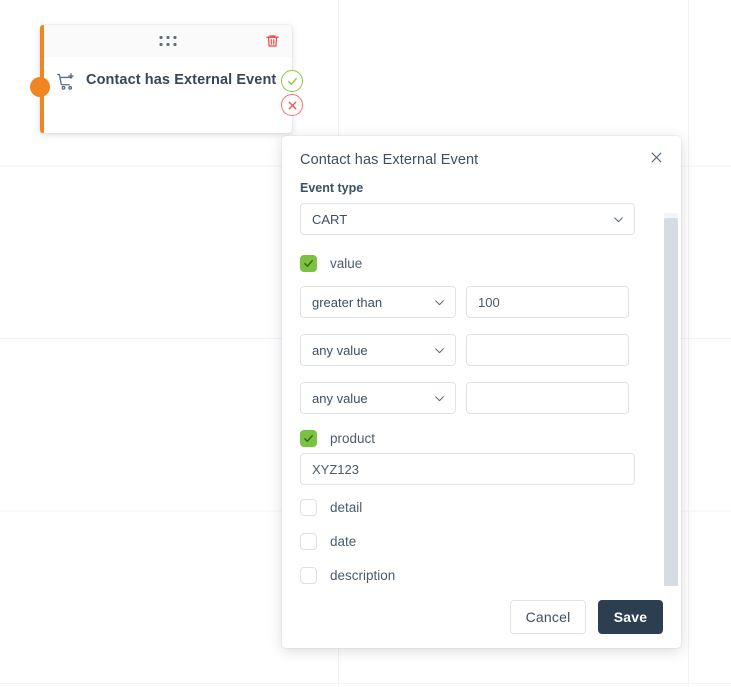 The width and height of the screenshot is (731, 687). What do you see at coordinates (353, 438) in the screenshot?
I see `checkbox-label-product: product` at bounding box center [353, 438].